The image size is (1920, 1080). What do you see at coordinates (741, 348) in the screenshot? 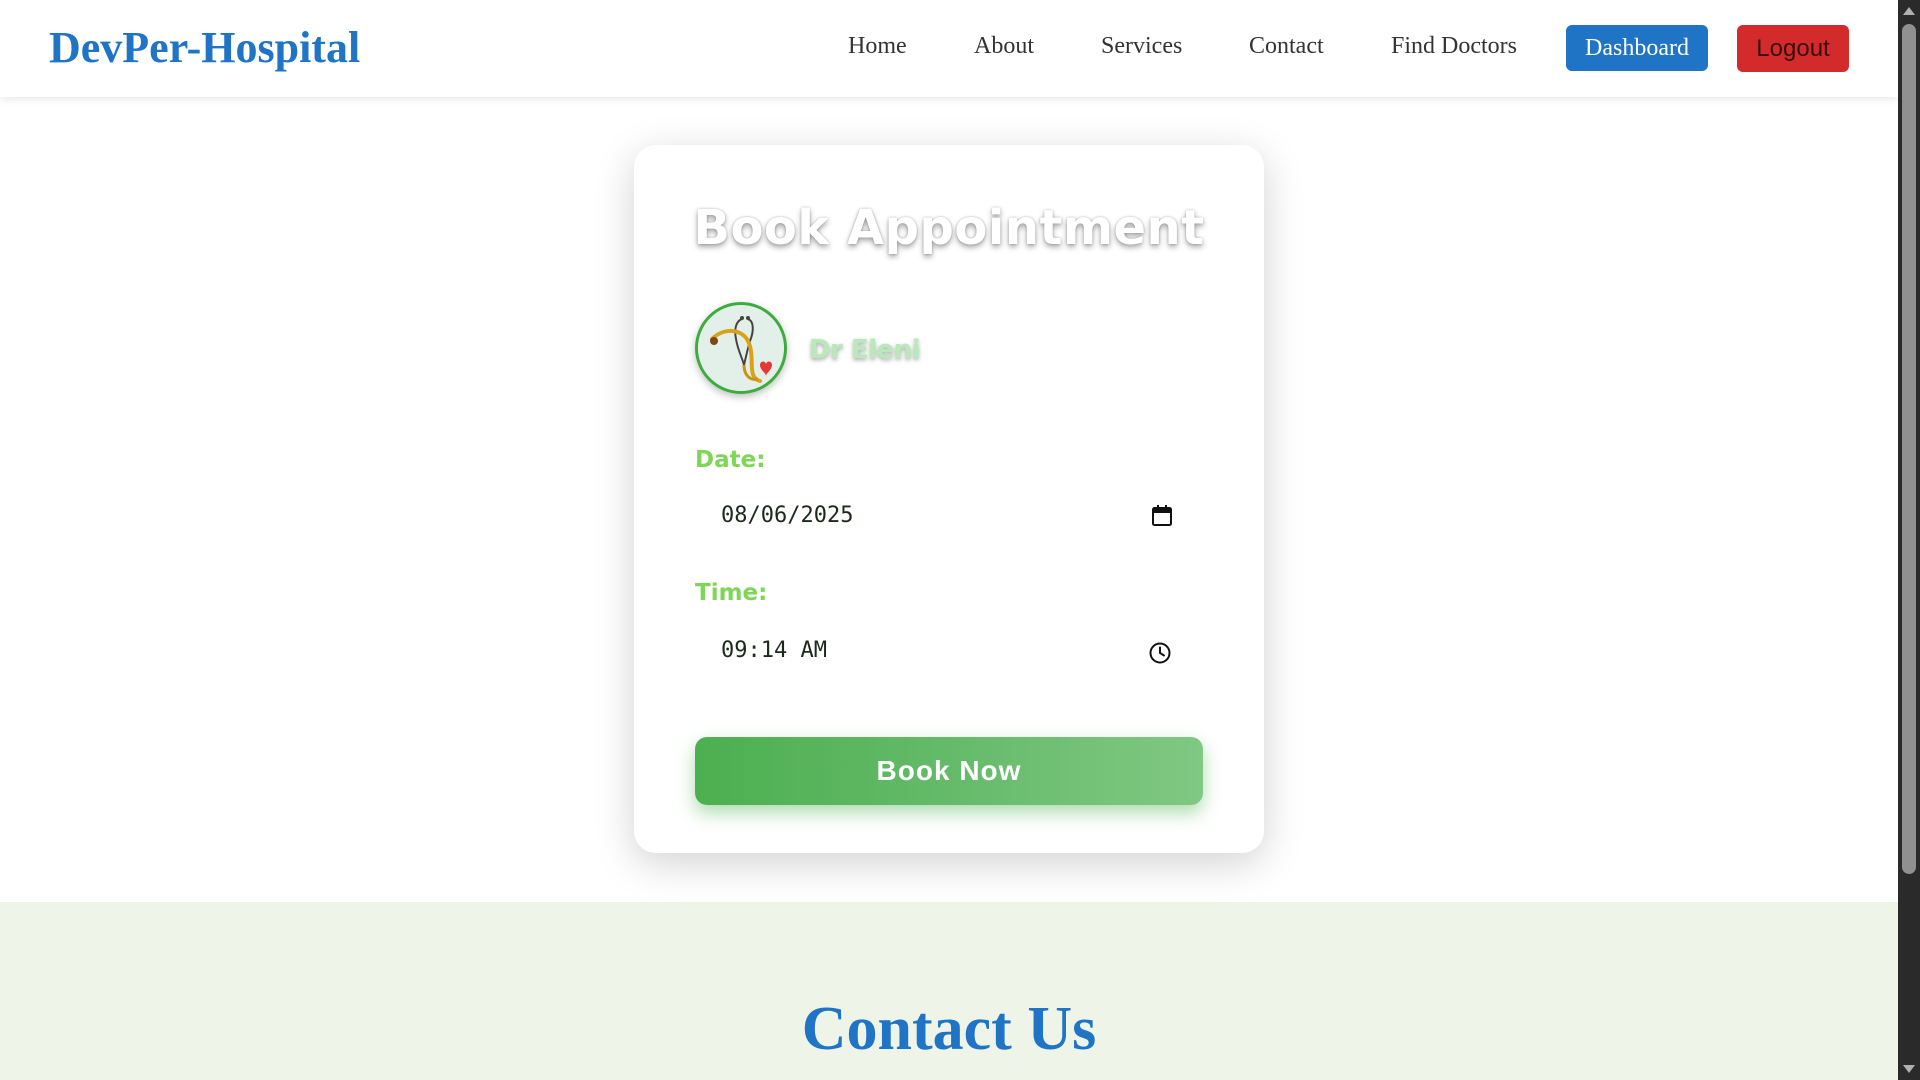
I see `stethoscope-heart-icon` at bounding box center [741, 348].